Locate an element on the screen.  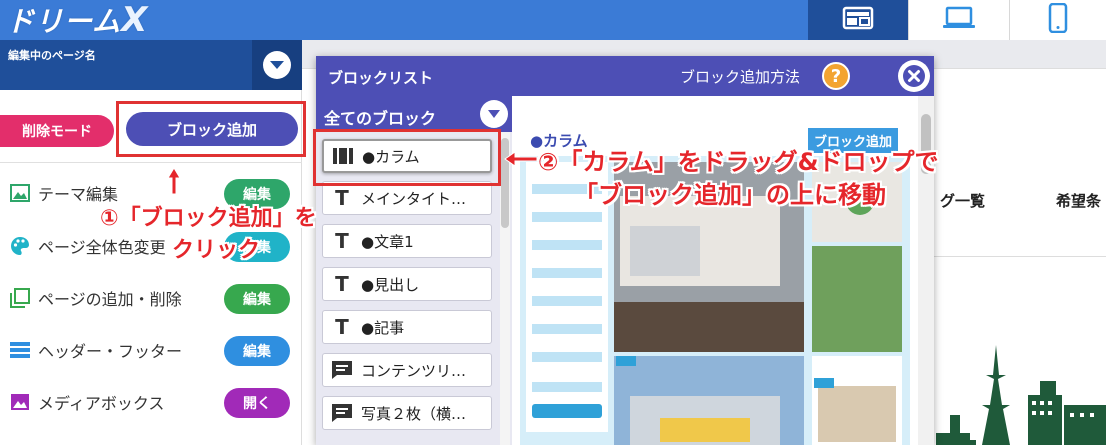
view-pc-button is located at coordinates (858, 20).